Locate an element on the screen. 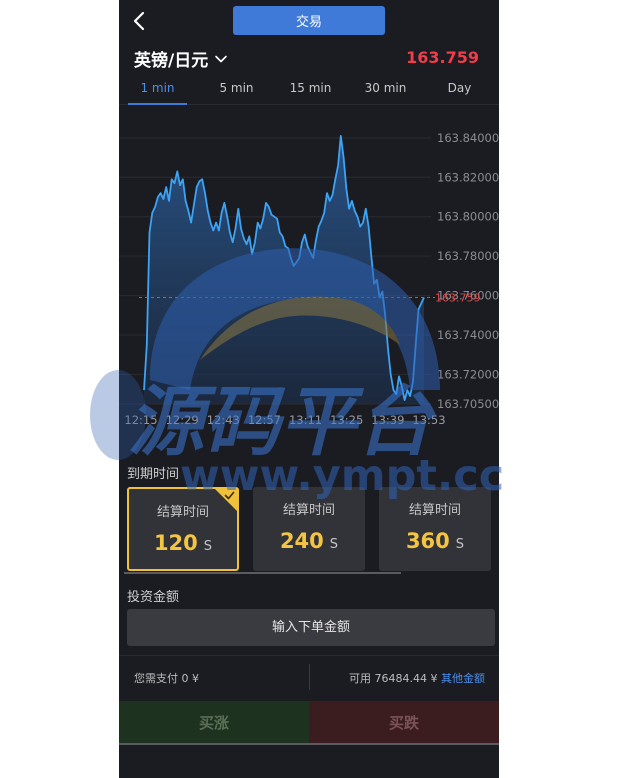 This screenshot has width=619, height=778. available-value: 76484.44 is located at coordinates (401, 678).